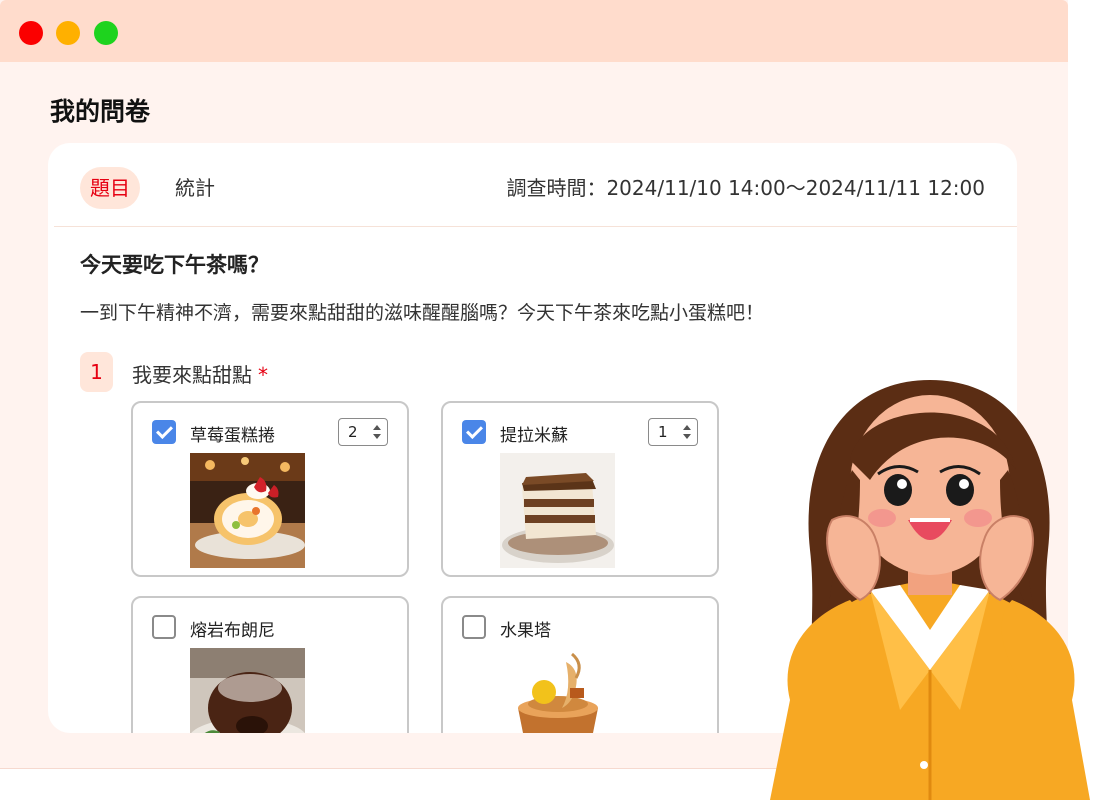  I want to click on option-name: 草莓蛋糕捲, so click(232, 436).